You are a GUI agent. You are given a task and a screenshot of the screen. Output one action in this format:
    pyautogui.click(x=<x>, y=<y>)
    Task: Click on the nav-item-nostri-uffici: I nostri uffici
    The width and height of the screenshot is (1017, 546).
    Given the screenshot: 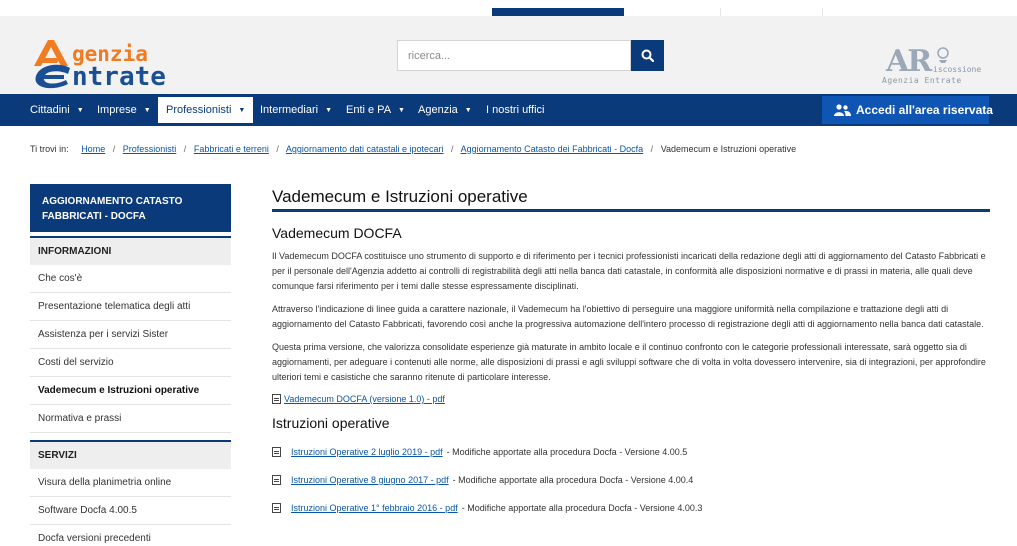 What is the action you would take?
    pyautogui.click(x=515, y=110)
    